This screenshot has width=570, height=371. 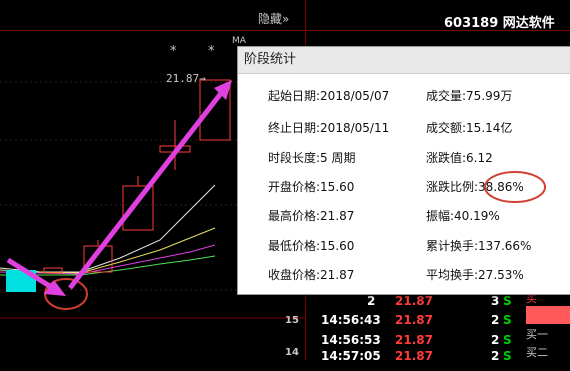 I want to click on stat-amplitude: 振幅:40.19%, so click(x=463, y=216).